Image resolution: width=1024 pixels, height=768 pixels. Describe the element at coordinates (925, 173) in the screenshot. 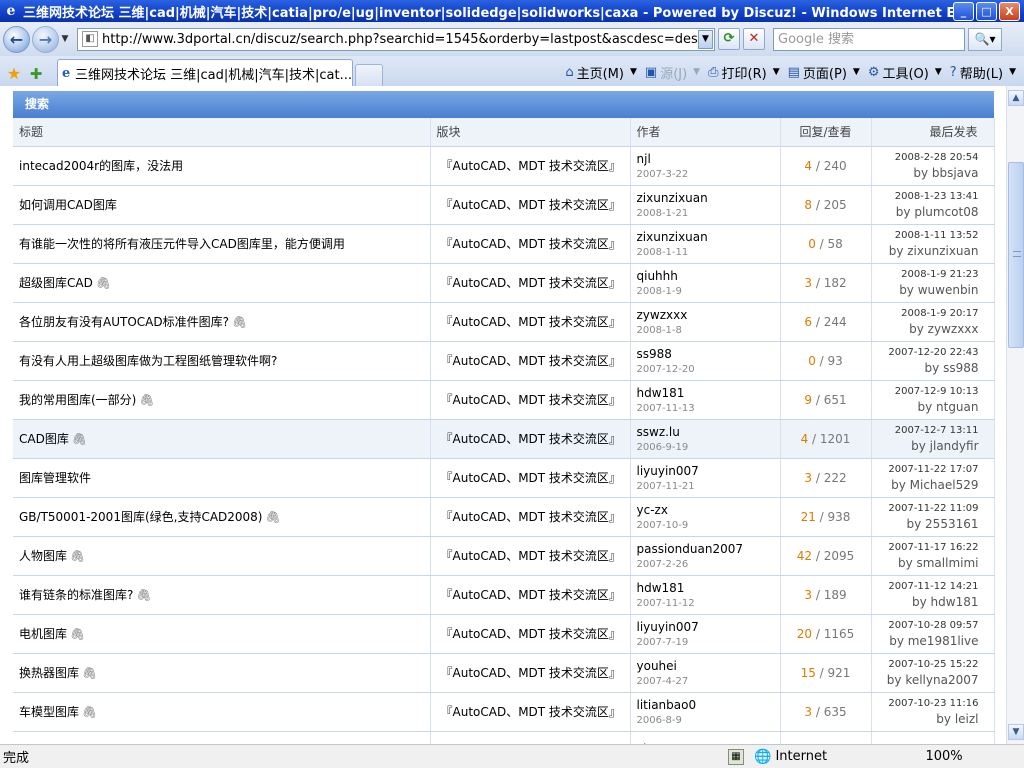

I see `last-poster-link: by bbsjava` at that location.